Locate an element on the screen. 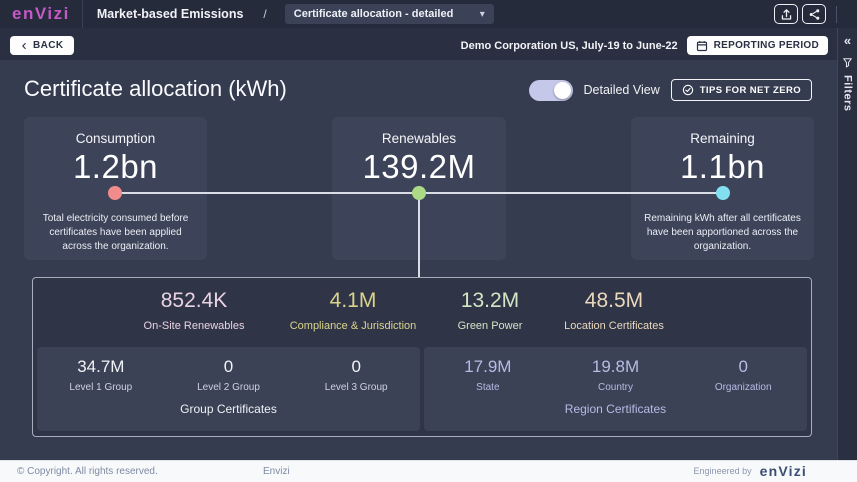 This screenshot has width=857, height=482. stat-value: 48.5M is located at coordinates (614, 300).